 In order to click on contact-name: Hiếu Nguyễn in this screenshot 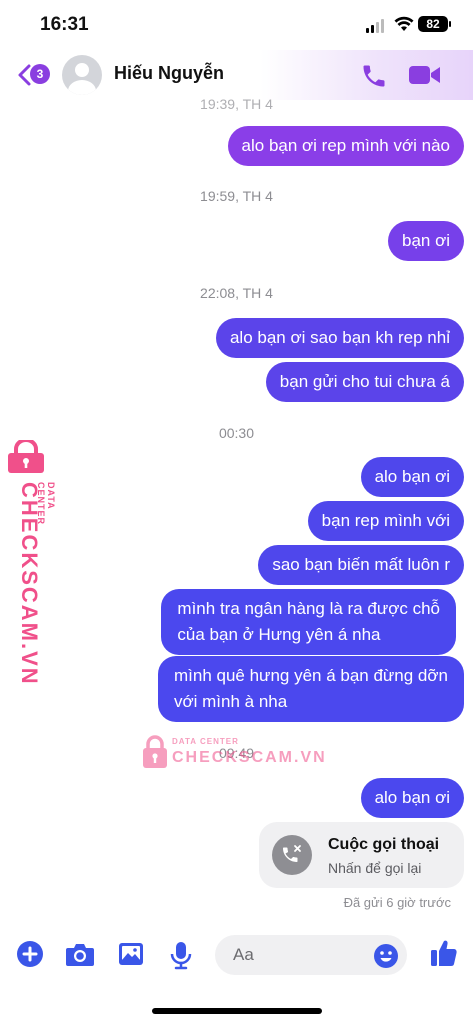, I will do `click(169, 73)`.